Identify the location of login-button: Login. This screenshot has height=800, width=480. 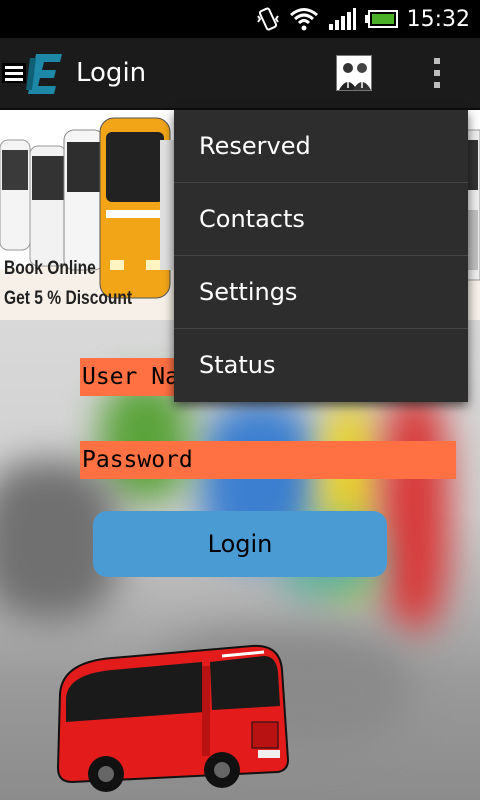
(240, 544).